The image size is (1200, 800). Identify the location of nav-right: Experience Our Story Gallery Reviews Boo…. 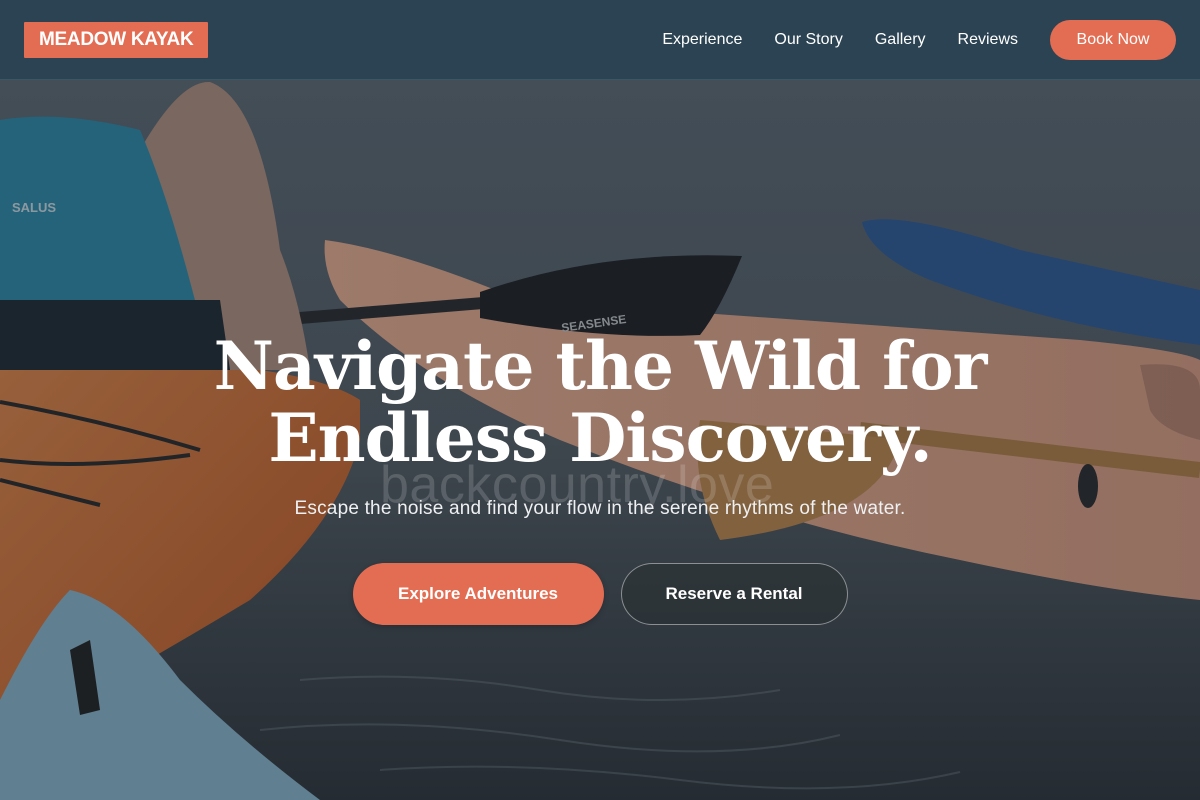
(919, 39).